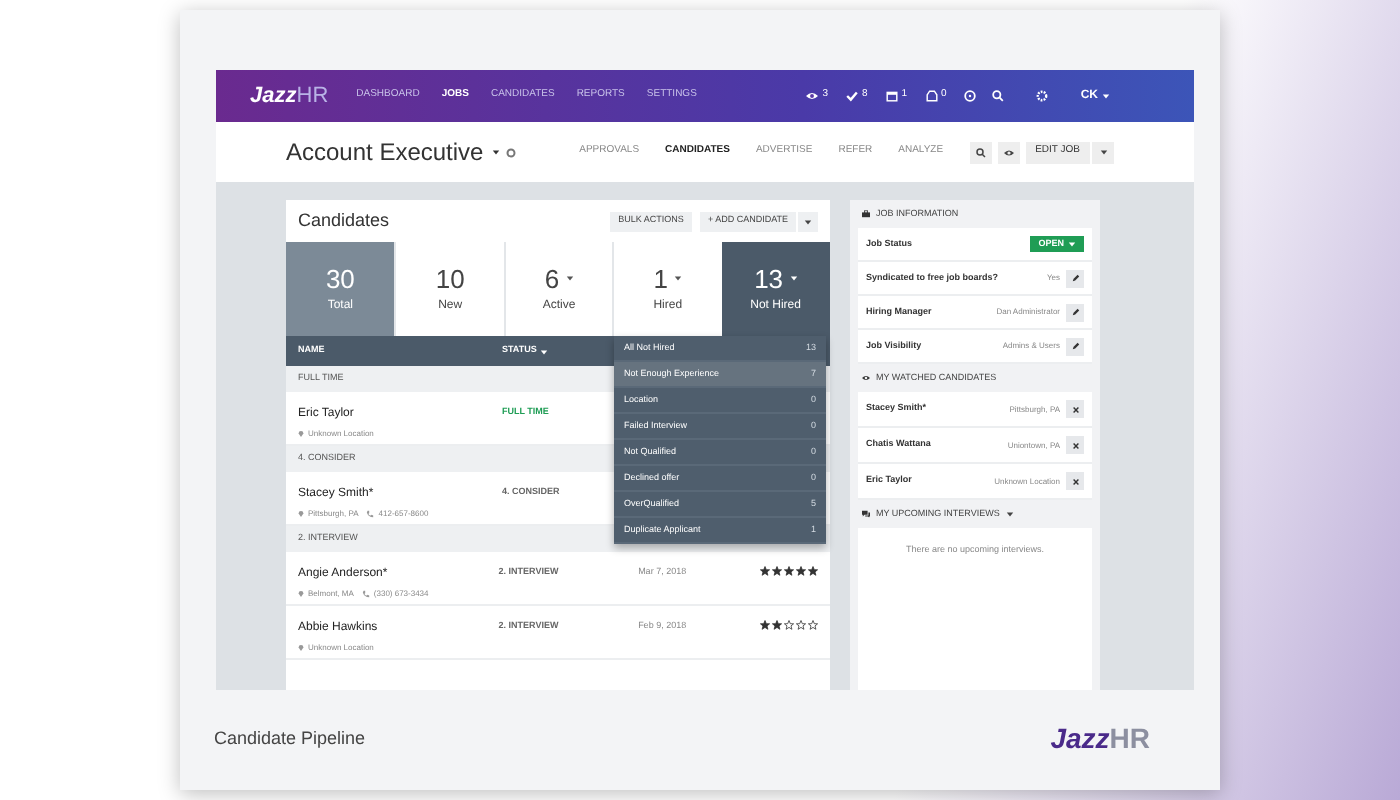  Describe the element at coordinates (866, 214) in the screenshot. I see `briefcase-icon` at that location.